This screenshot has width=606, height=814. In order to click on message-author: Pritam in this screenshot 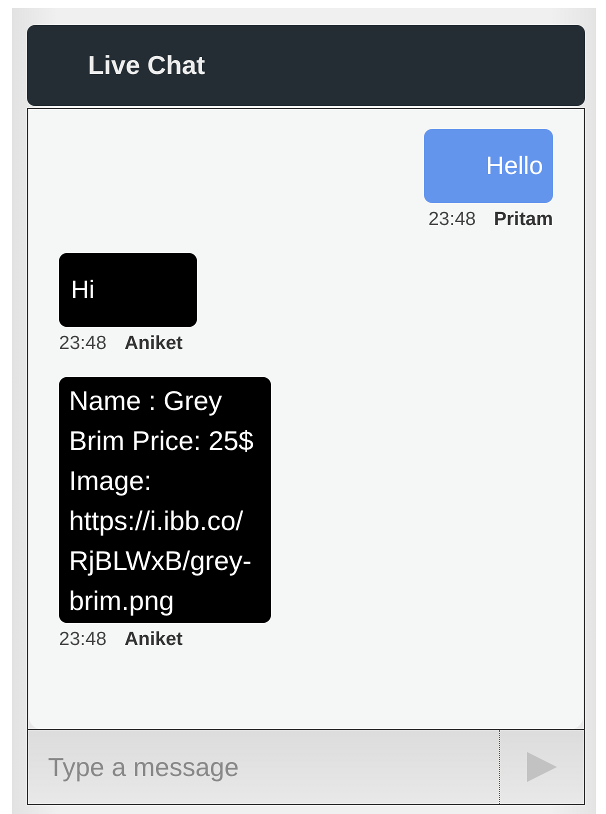, I will do `click(523, 220)`.